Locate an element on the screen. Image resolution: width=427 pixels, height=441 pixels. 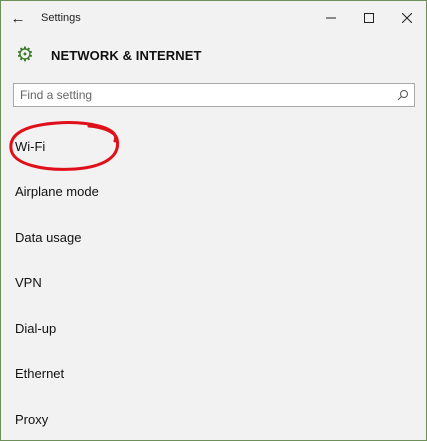
maximize-icon is located at coordinates (369, 18).